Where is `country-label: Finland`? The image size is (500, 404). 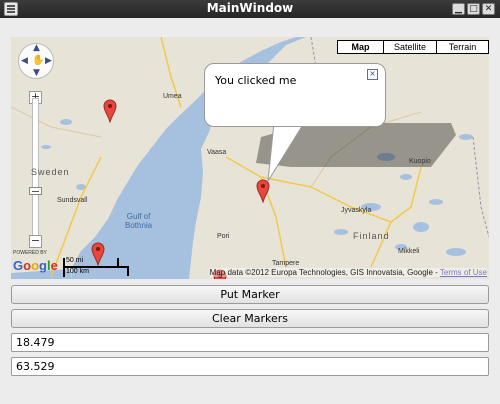
country-label: Finland is located at coordinates (371, 236).